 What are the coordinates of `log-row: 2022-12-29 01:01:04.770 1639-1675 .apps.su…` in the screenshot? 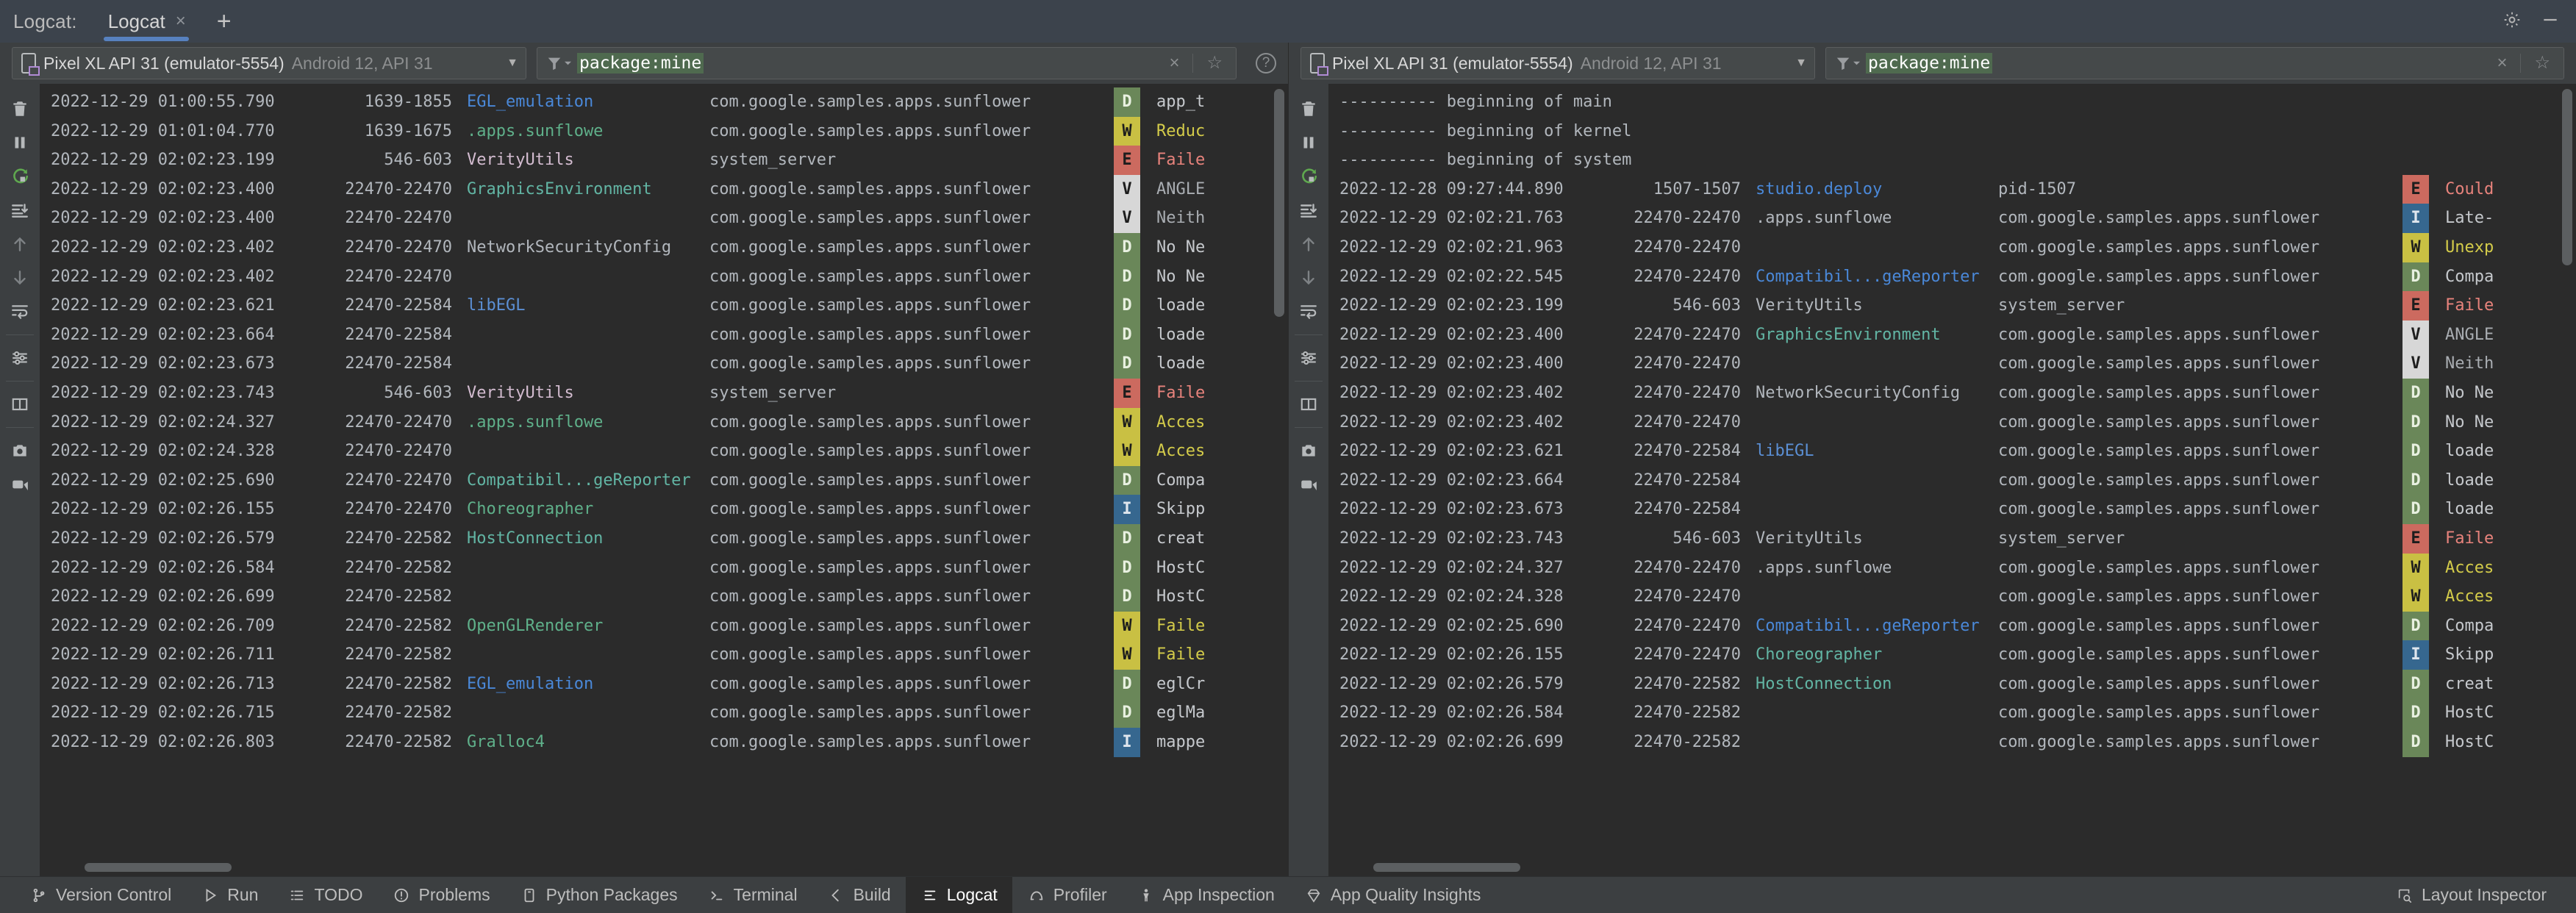 It's located at (664, 131).